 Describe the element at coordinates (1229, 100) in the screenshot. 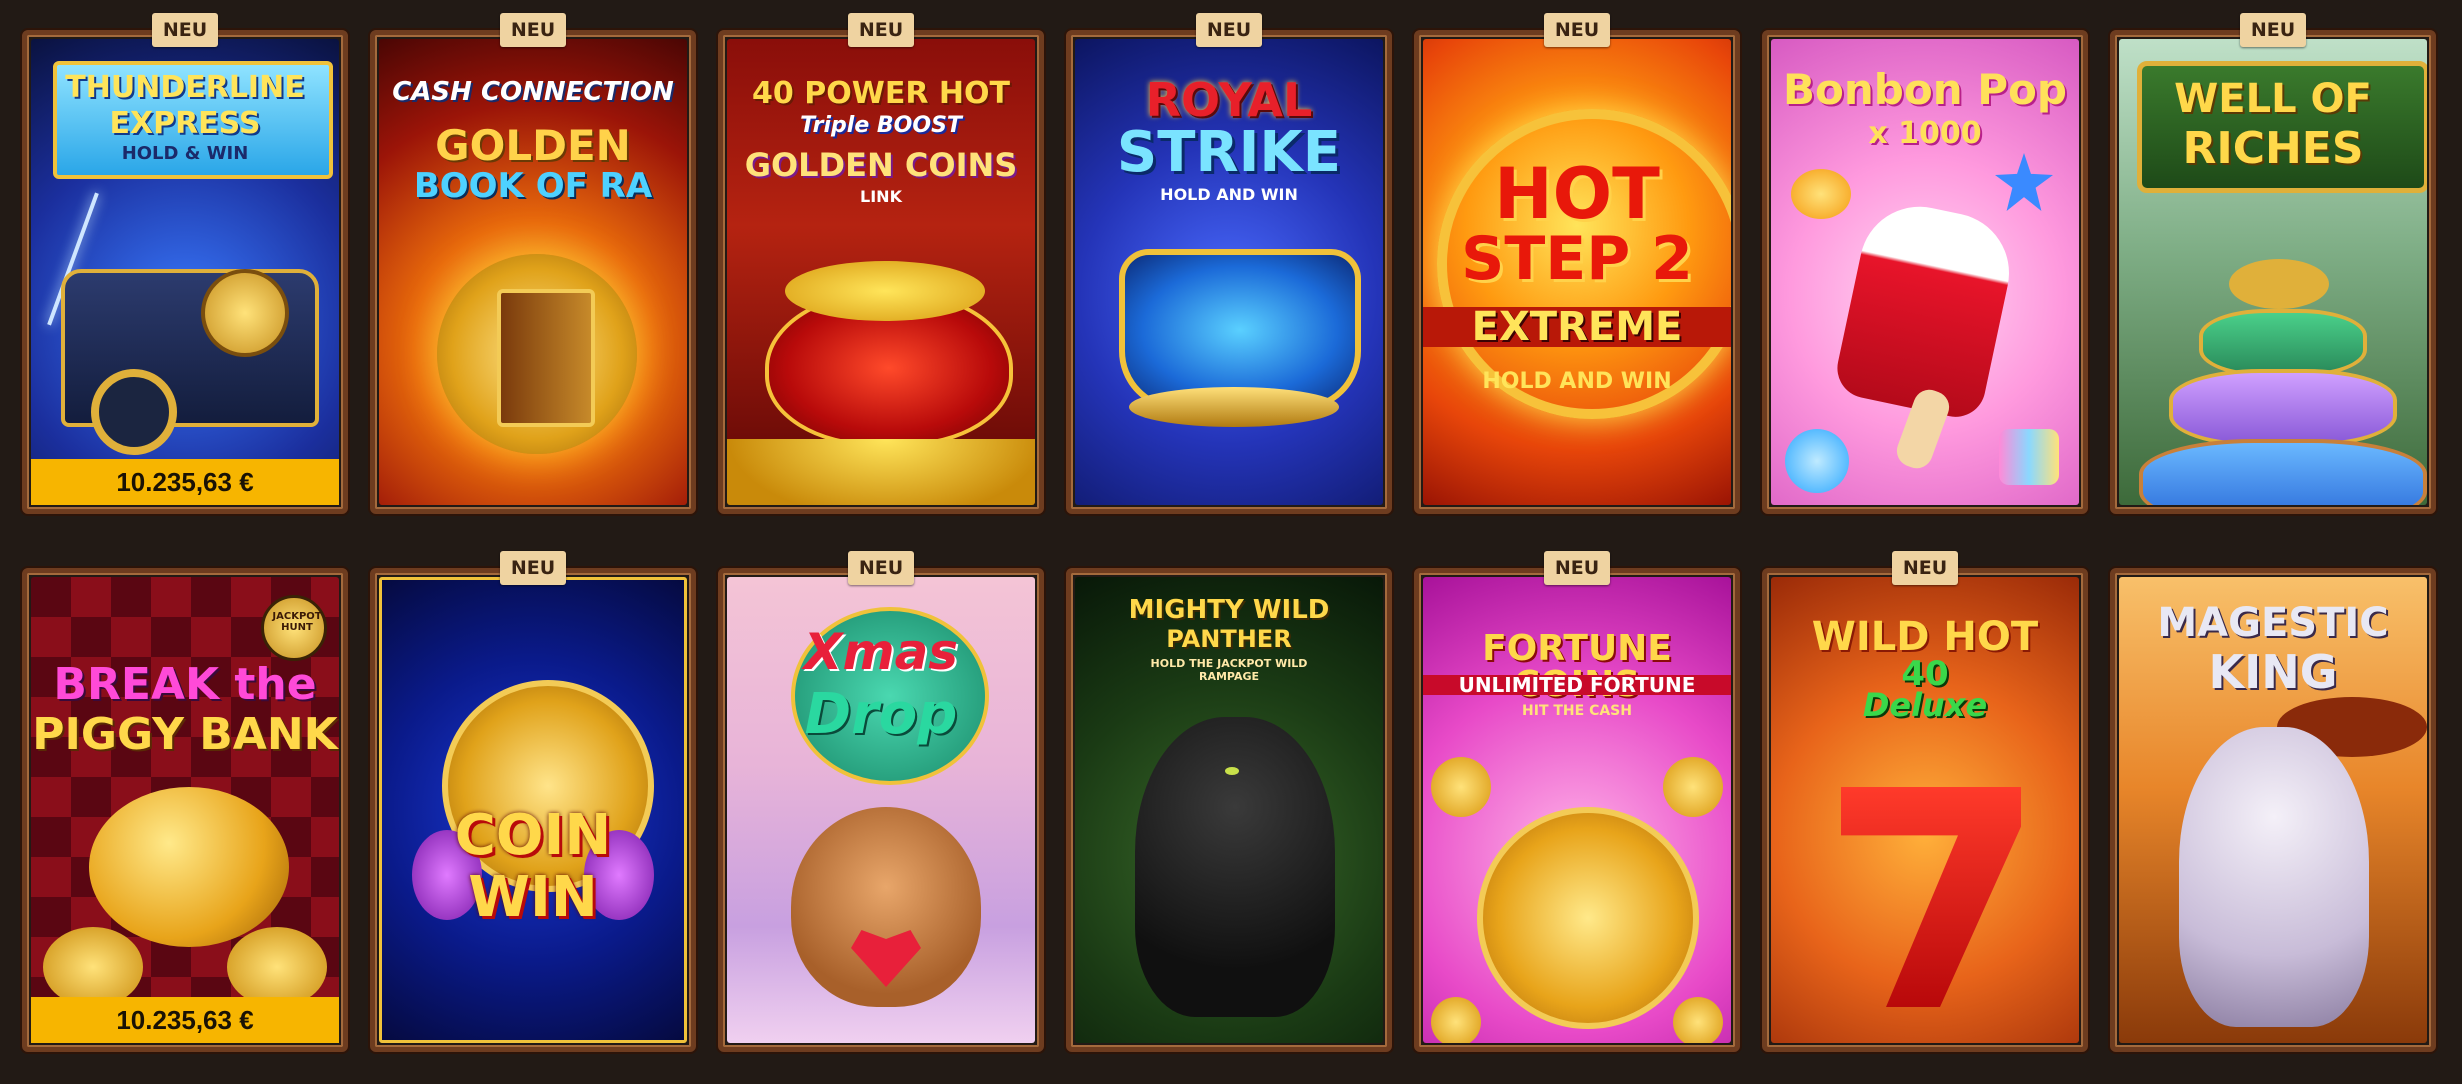

I see `game-title-line-1: ROYAL` at that location.